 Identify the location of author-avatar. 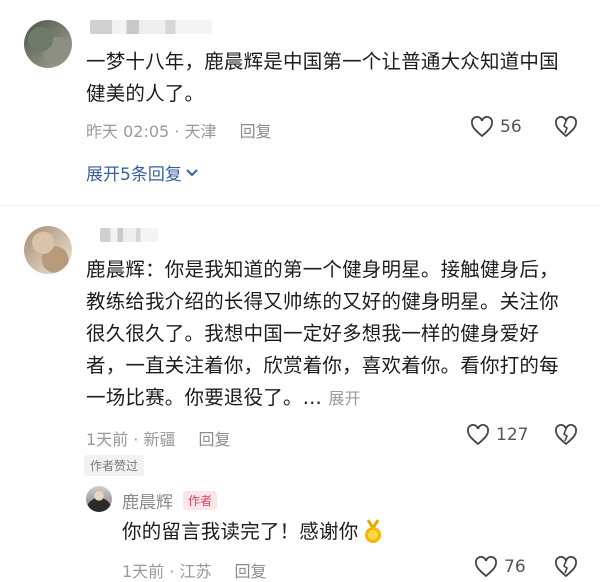
(99, 499).